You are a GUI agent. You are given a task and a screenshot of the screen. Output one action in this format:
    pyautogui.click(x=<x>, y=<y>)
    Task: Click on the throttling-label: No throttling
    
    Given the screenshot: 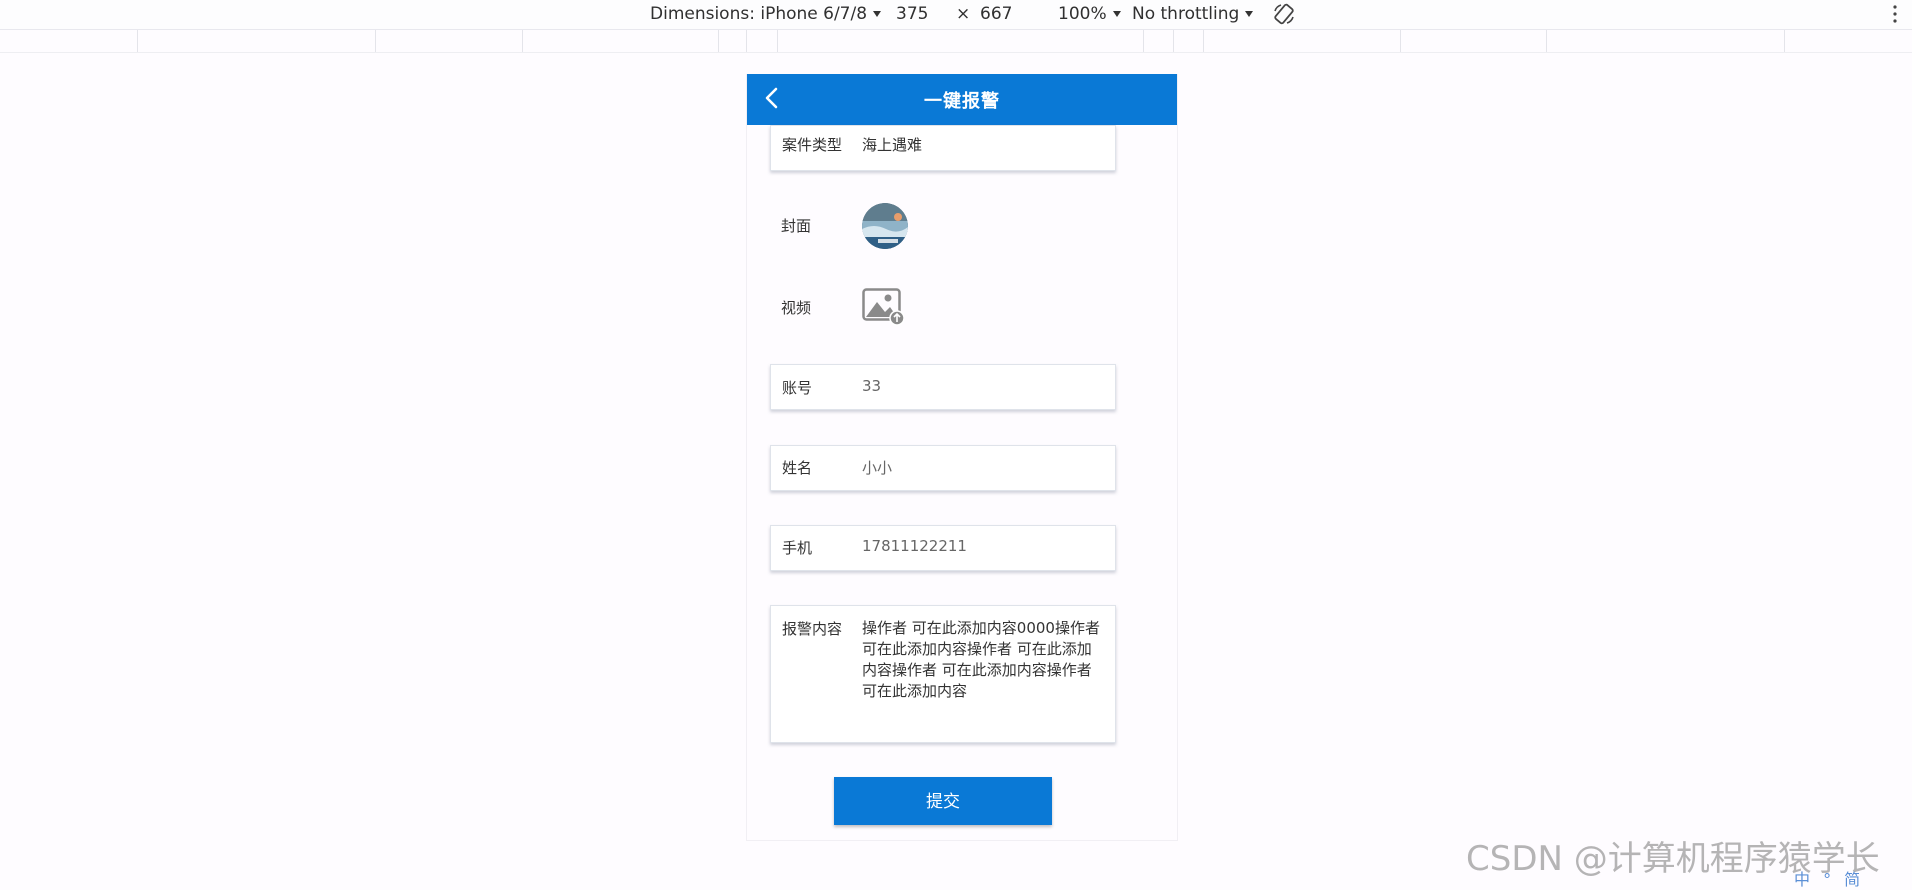 What is the action you would take?
    pyautogui.click(x=1186, y=14)
    